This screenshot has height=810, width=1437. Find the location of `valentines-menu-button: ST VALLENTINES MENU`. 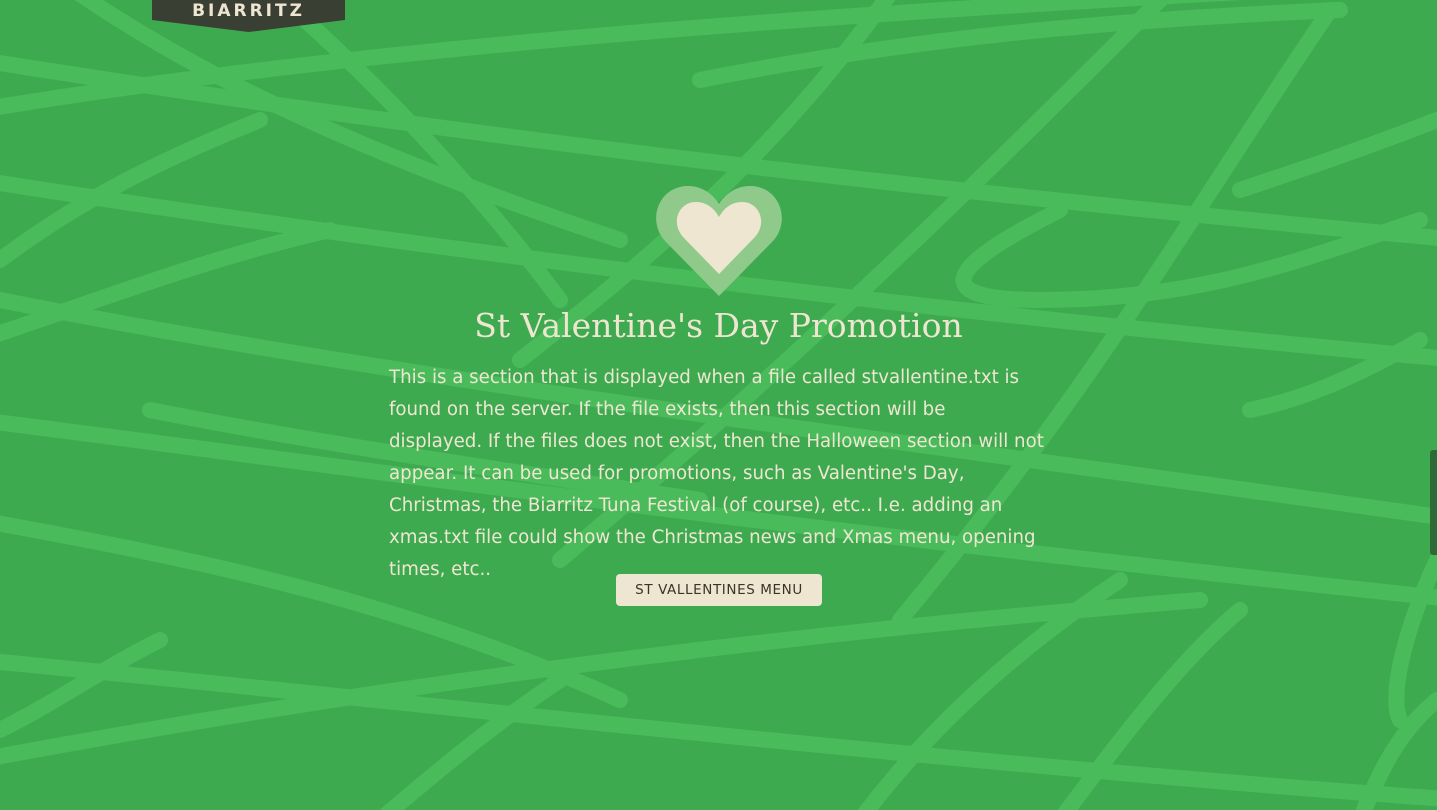

valentines-menu-button: ST VALLENTINES MENU is located at coordinates (719, 590).